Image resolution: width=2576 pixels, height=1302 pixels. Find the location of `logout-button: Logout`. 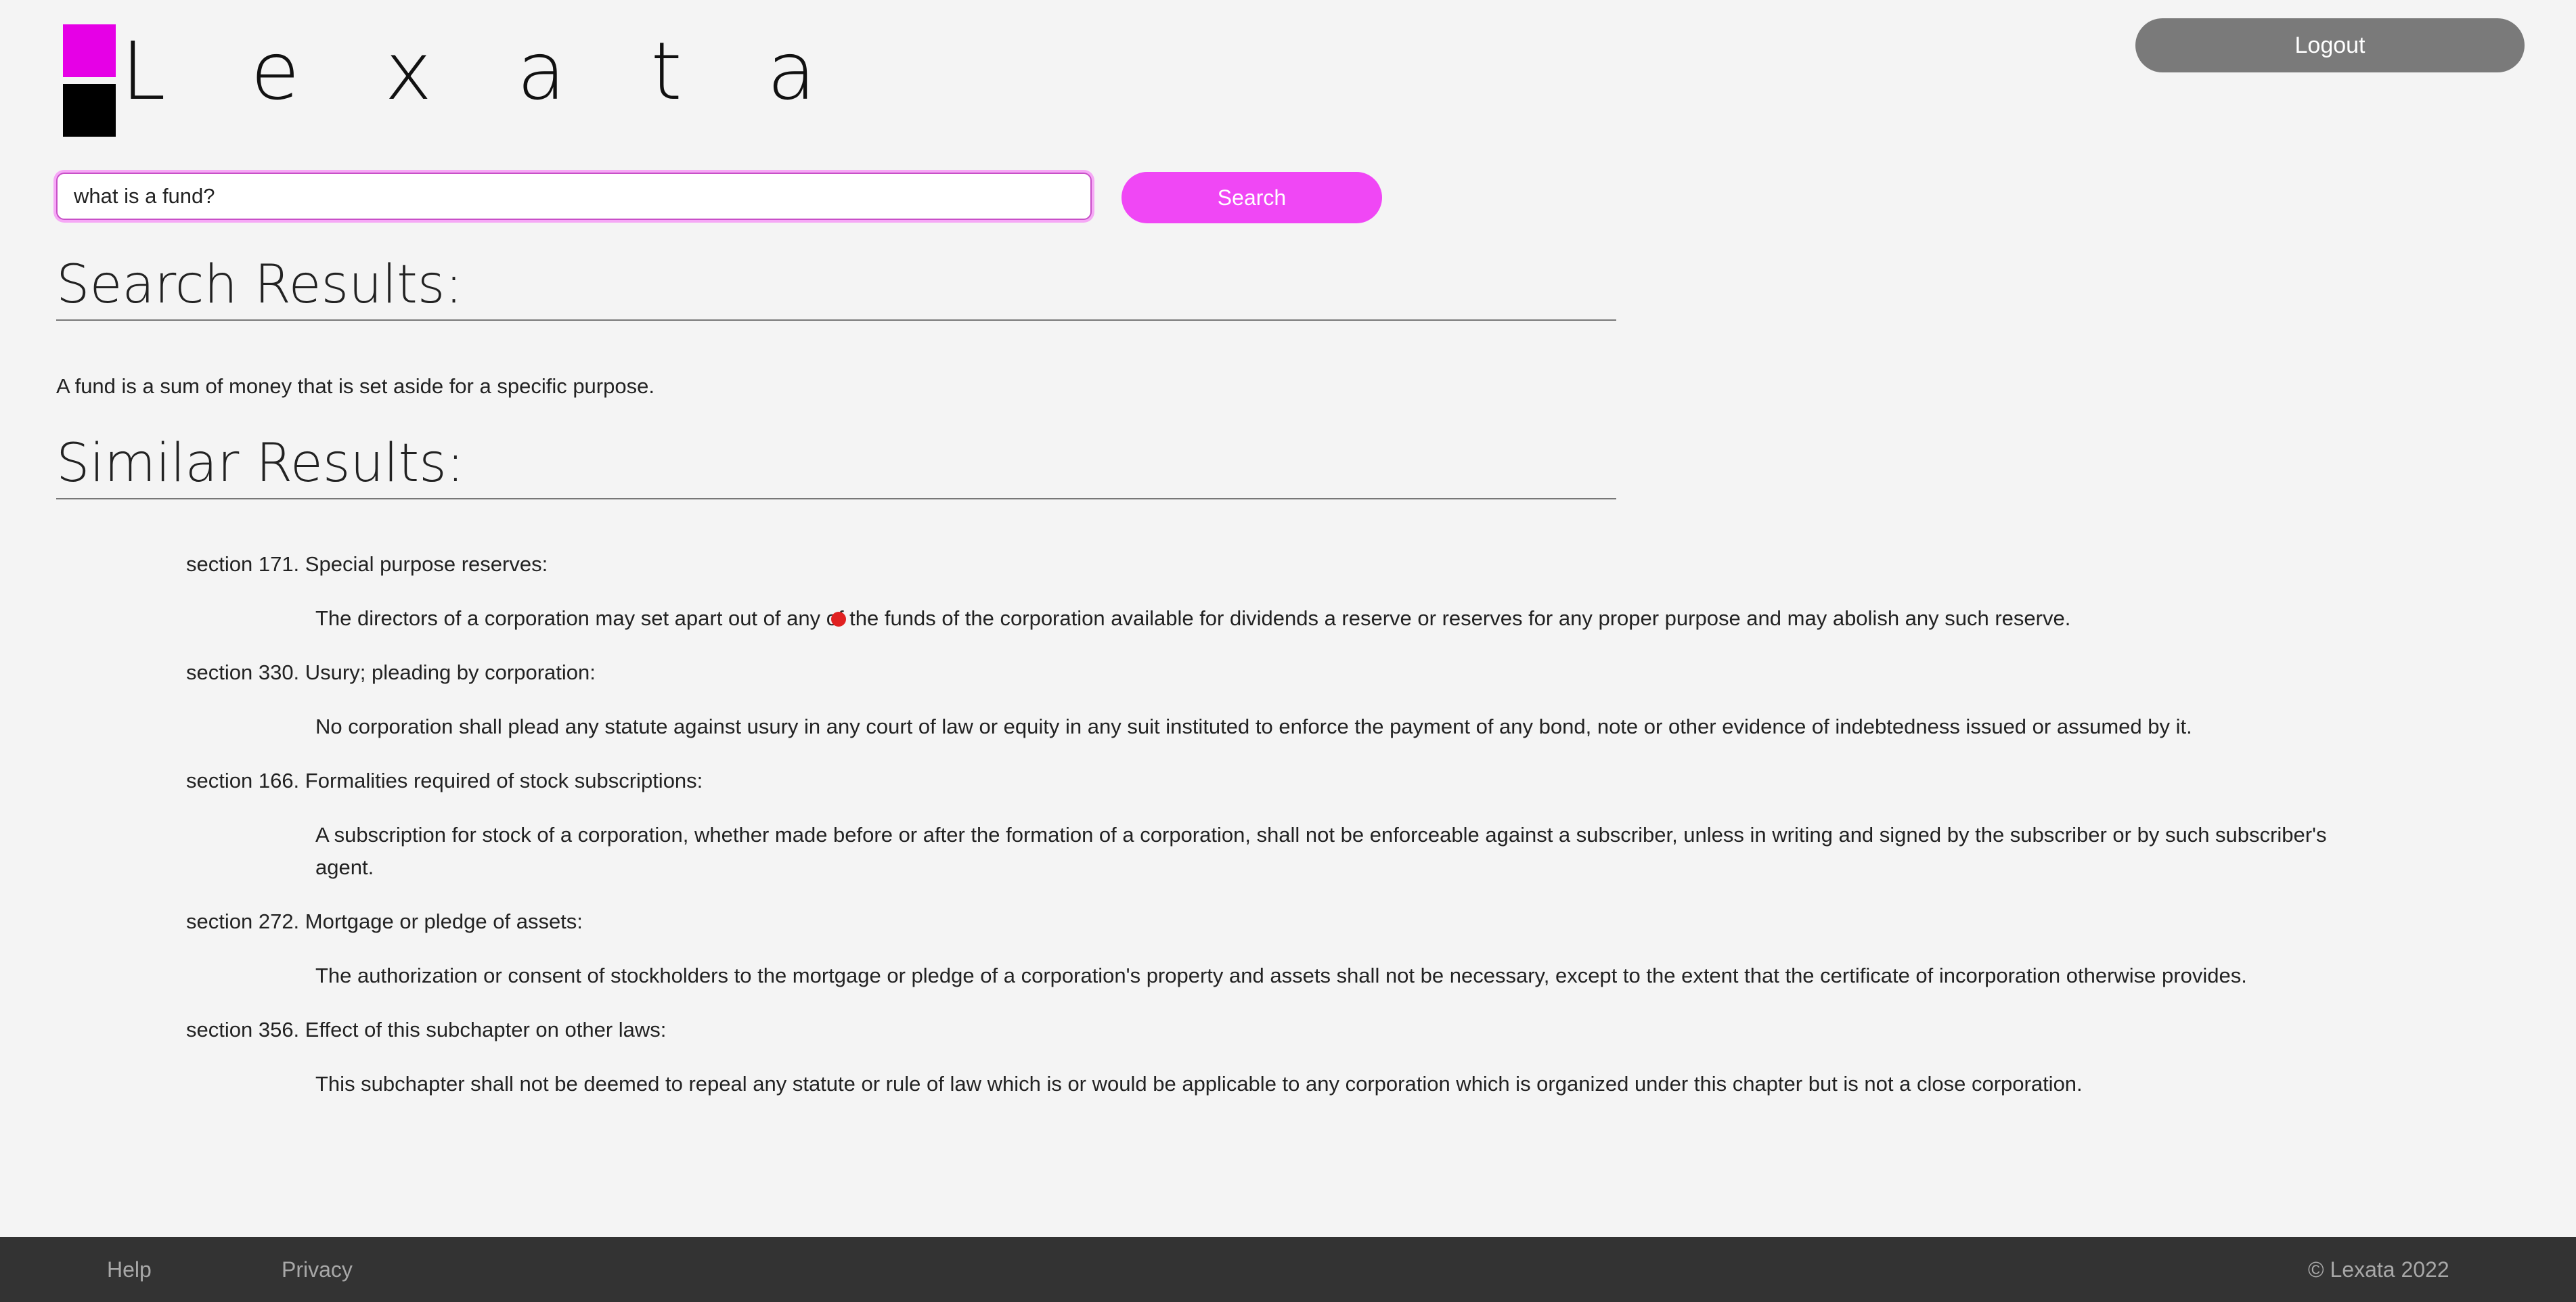

logout-button: Logout is located at coordinates (2330, 45).